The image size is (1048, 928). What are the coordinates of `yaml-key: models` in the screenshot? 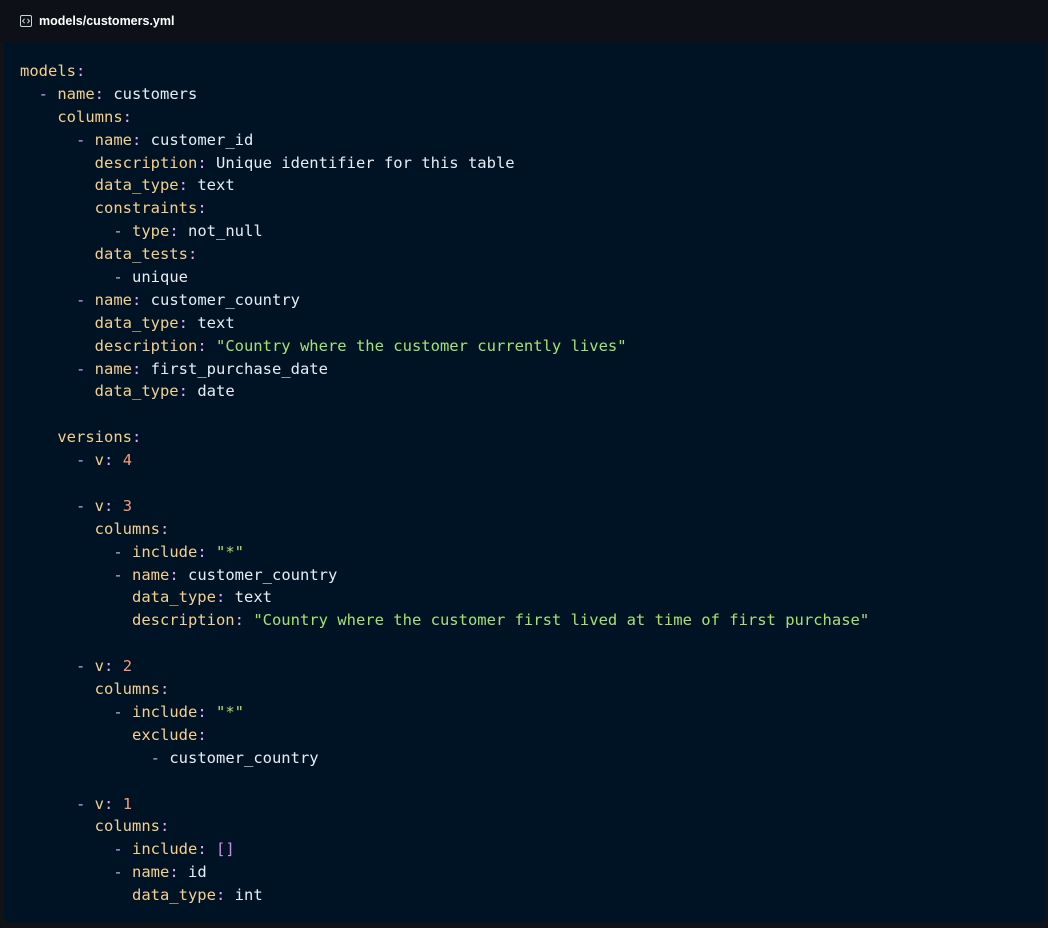 It's located at (48, 71).